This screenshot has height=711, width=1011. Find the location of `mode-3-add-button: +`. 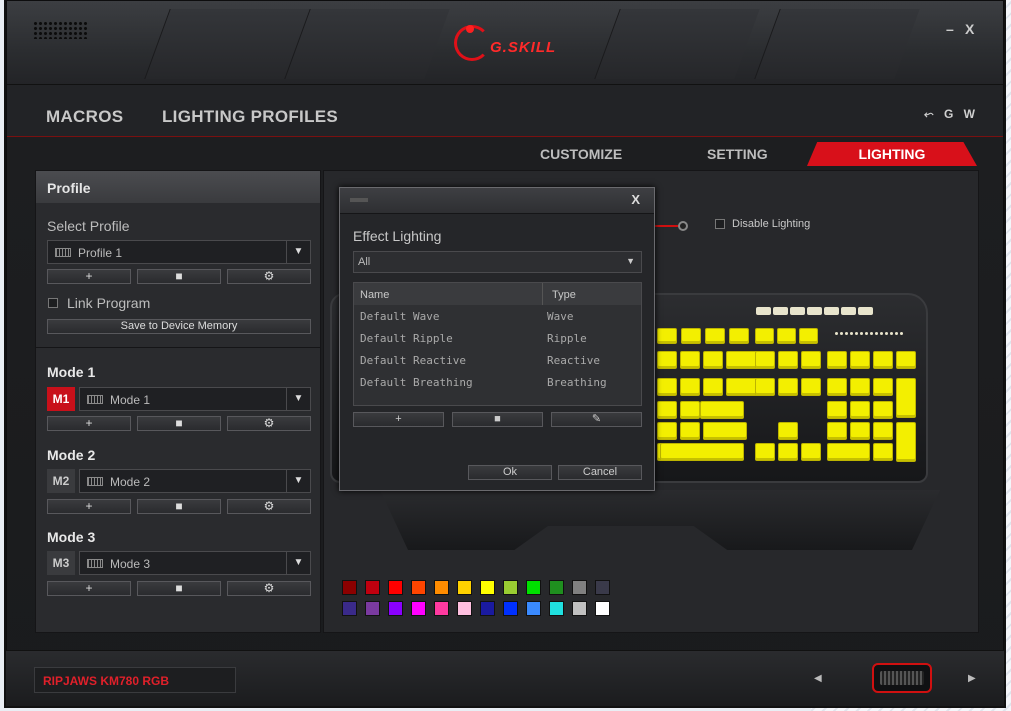

mode-3-add-button: + is located at coordinates (89, 588).